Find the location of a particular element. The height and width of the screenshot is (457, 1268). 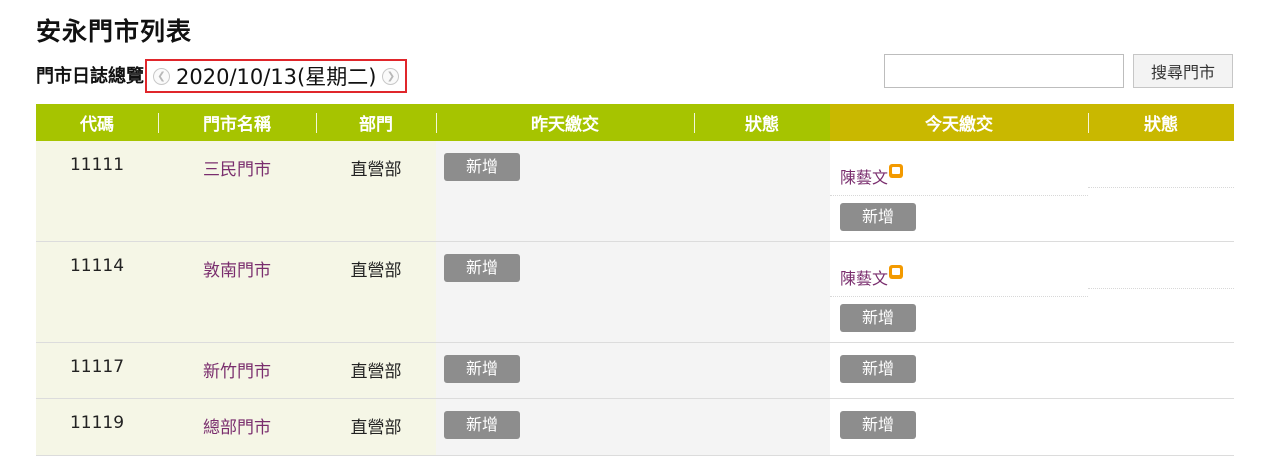

cell-store-name: 新竹門市 is located at coordinates (237, 370).